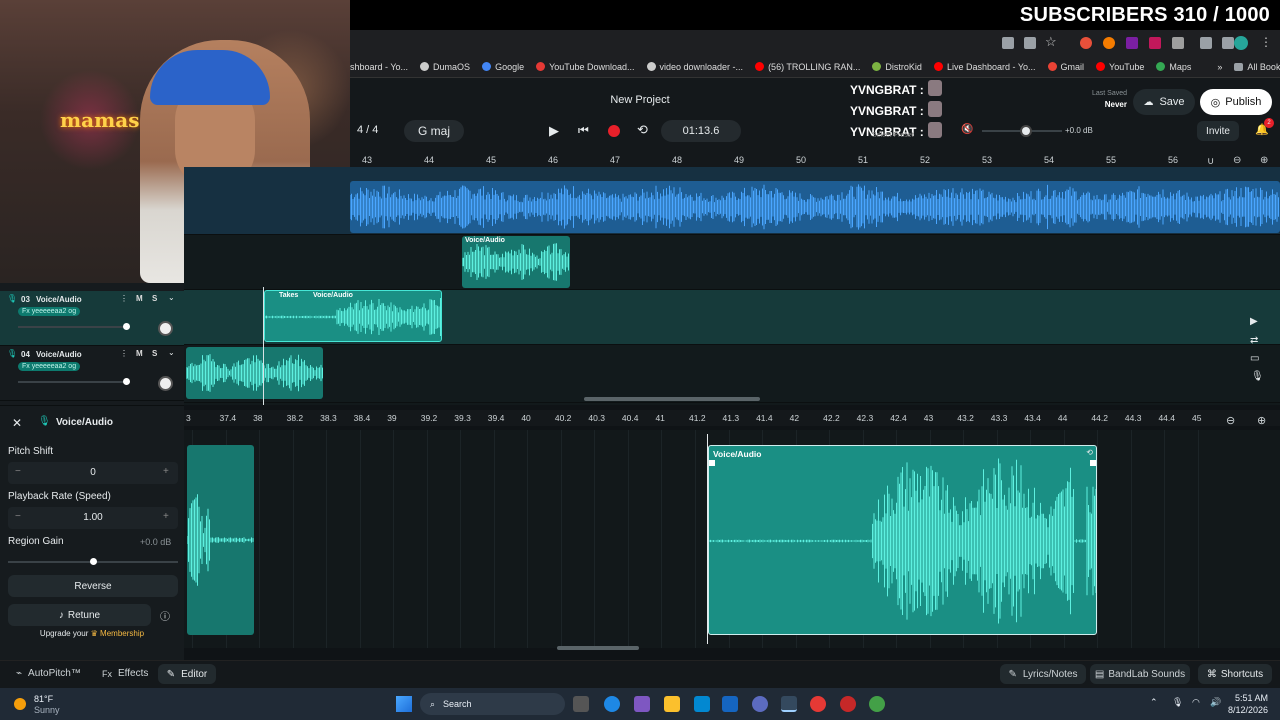  What do you see at coordinates (503, 67) in the screenshot?
I see `bookmark: Google` at bounding box center [503, 67].